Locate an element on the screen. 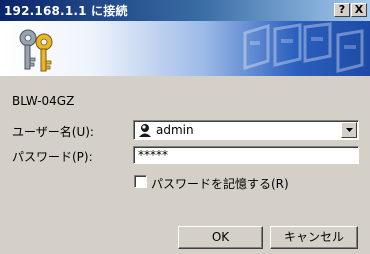 Image resolution: width=370 pixels, height=254 pixels. remember-password-checkbox is located at coordinates (140, 181).